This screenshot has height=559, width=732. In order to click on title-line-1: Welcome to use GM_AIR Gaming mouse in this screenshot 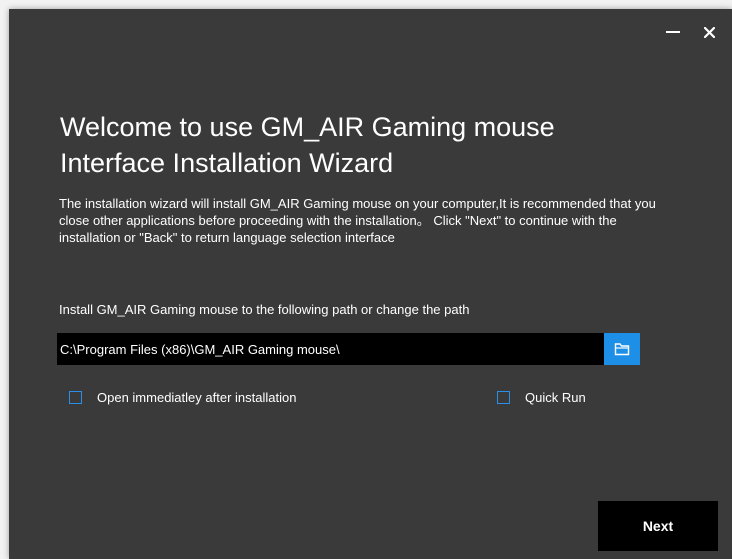, I will do `click(307, 127)`.